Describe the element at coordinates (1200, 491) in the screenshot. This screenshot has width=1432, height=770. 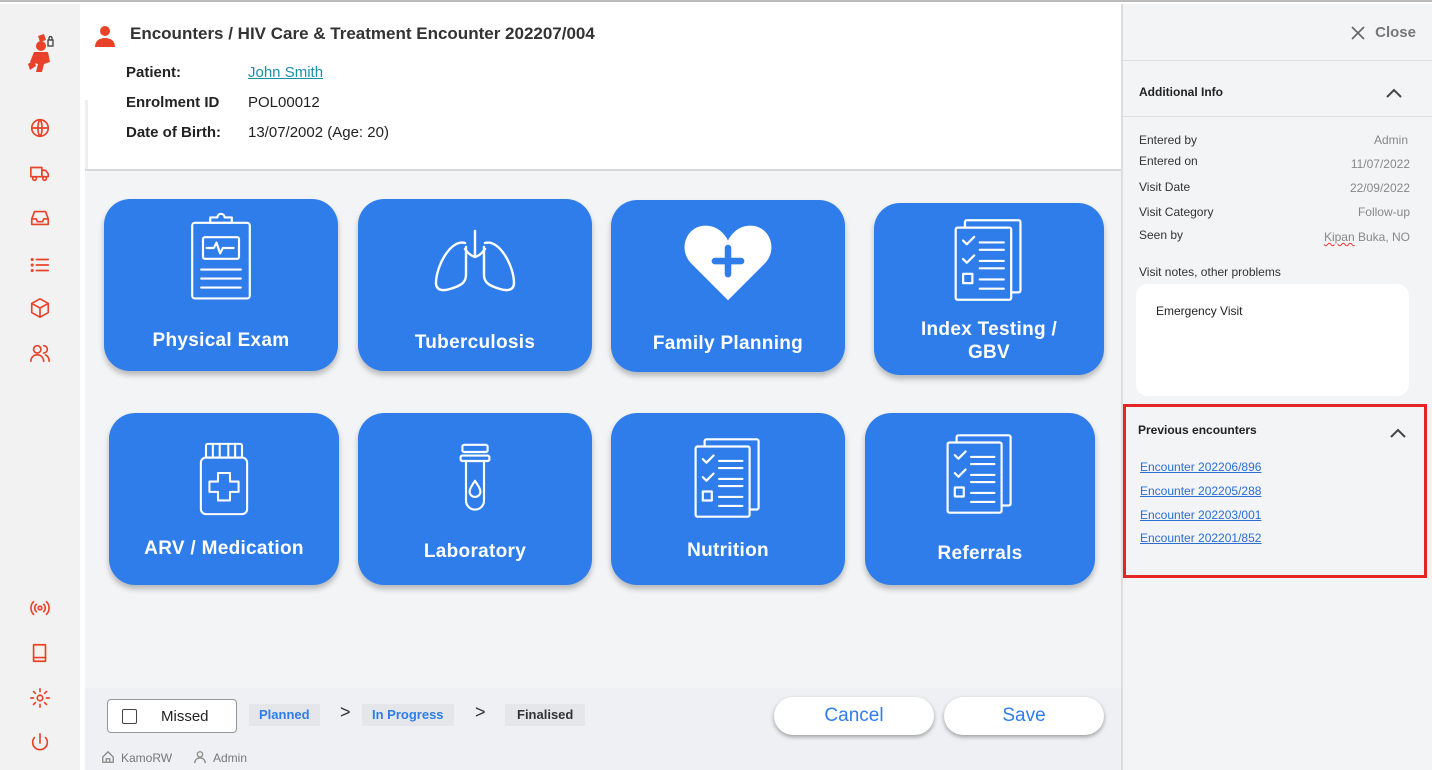
I see `encounter-link: Encounter 202205/288` at that location.